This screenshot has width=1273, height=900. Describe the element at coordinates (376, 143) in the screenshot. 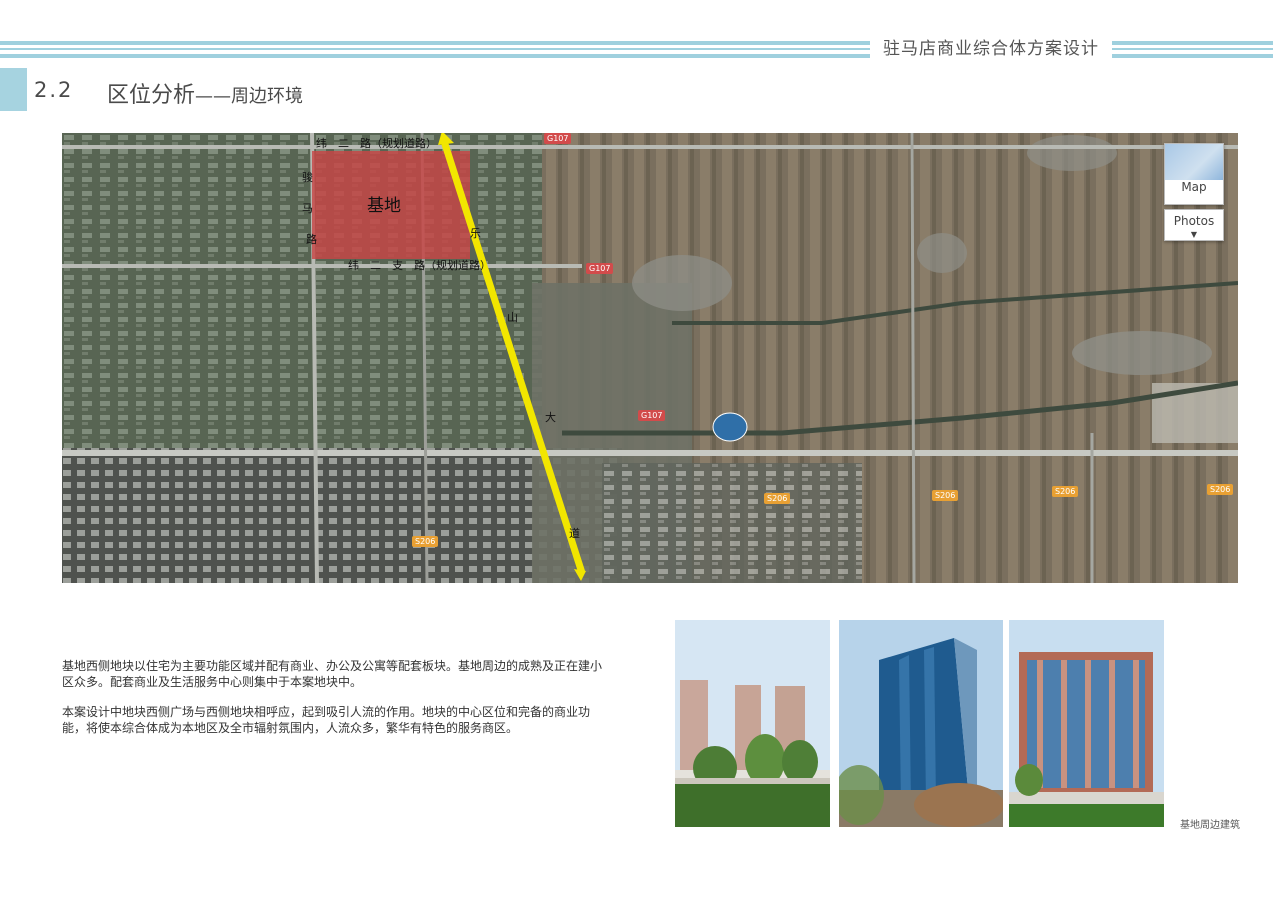

I see `road-top-label: 纬 二 路（规划道路）` at that location.